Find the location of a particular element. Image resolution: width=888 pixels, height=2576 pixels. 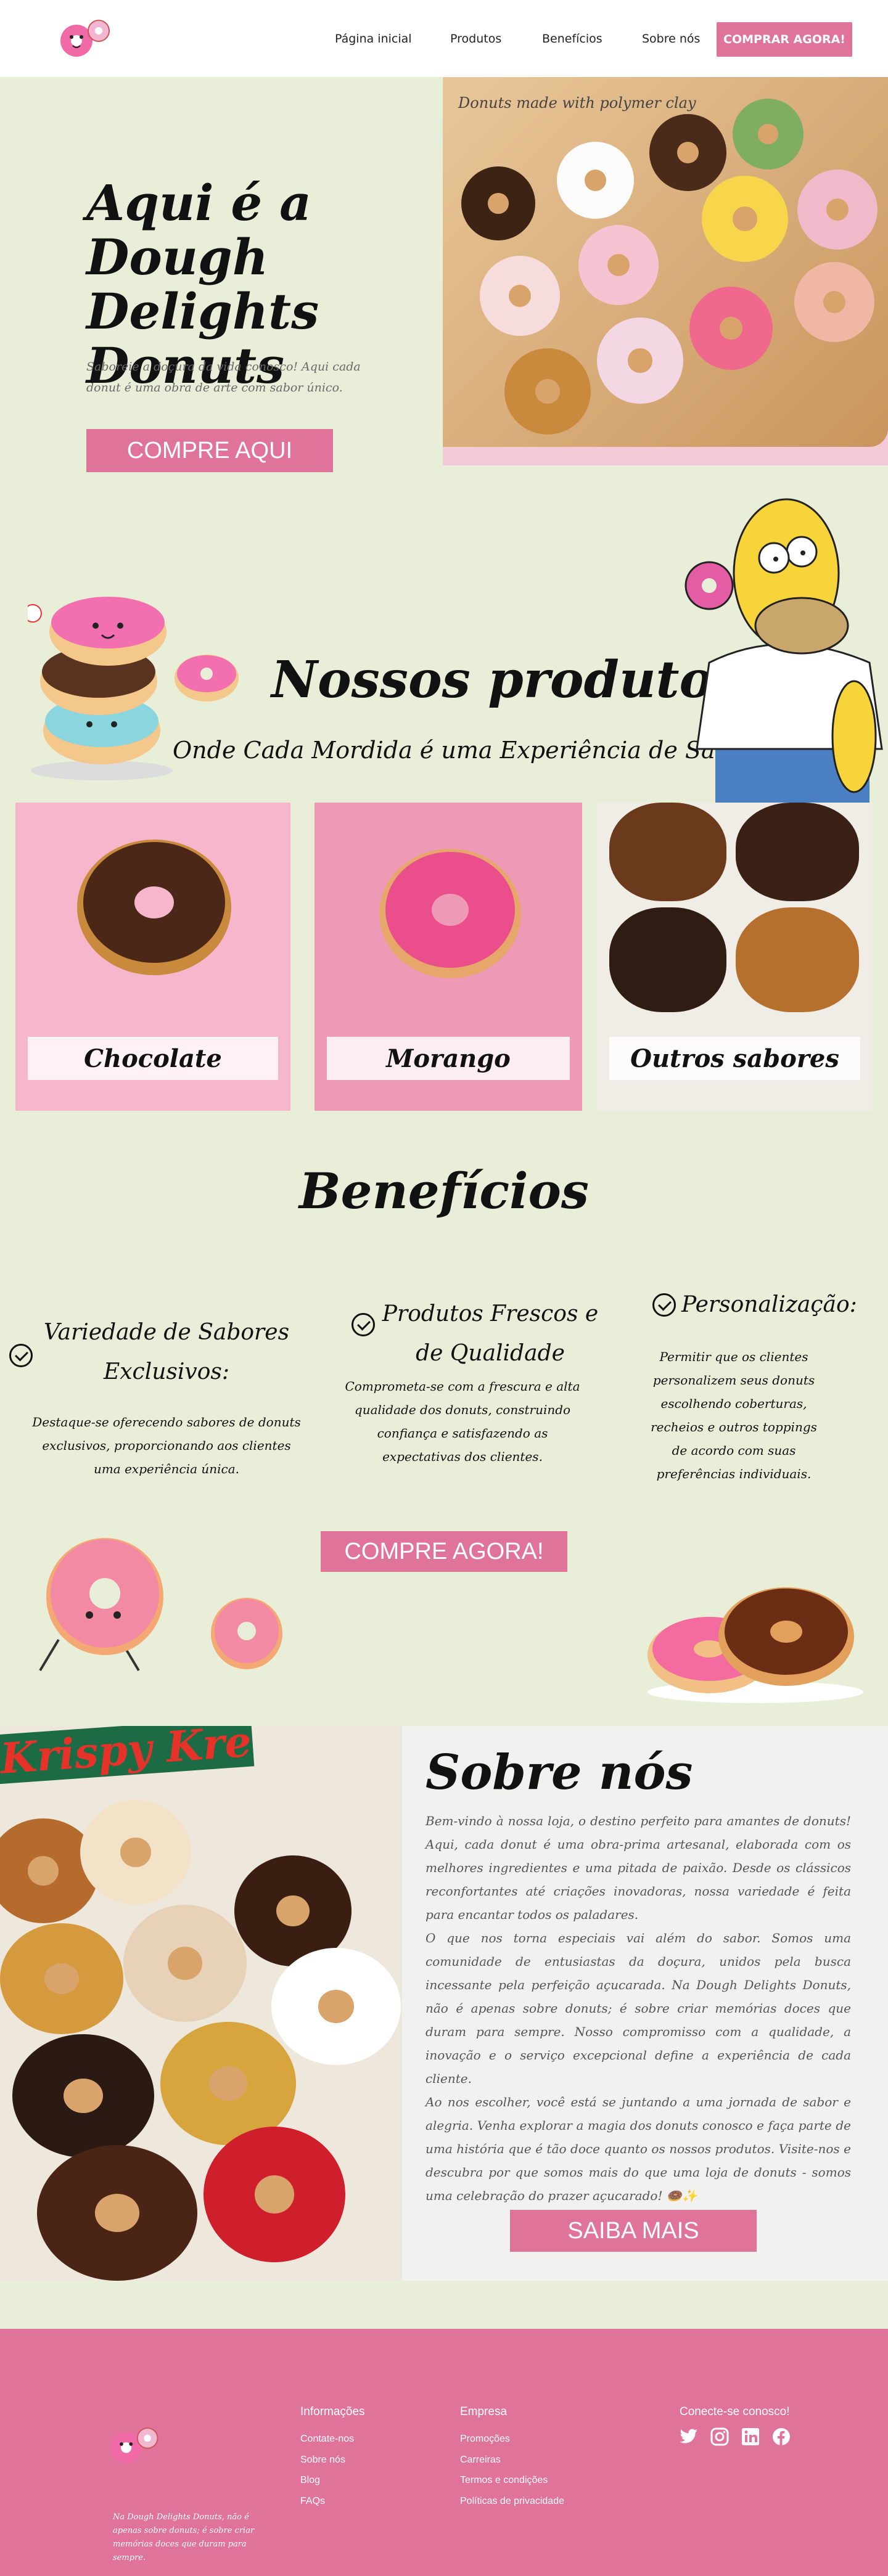

footer-connect-heading: Conecte-se conosco! is located at coordinates (735, 2411).